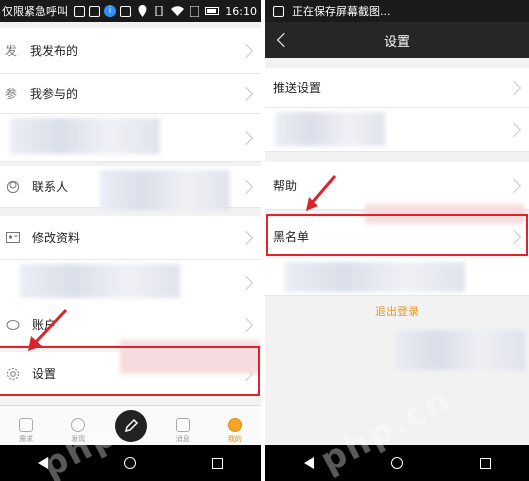 Image resolution: width=529 pixels, height=481 pixels. What do you see at coordinates (130, 94) in the screenshot?
I see `menu-item-participated: 参 我参与的` at bounding box center [130, 94].